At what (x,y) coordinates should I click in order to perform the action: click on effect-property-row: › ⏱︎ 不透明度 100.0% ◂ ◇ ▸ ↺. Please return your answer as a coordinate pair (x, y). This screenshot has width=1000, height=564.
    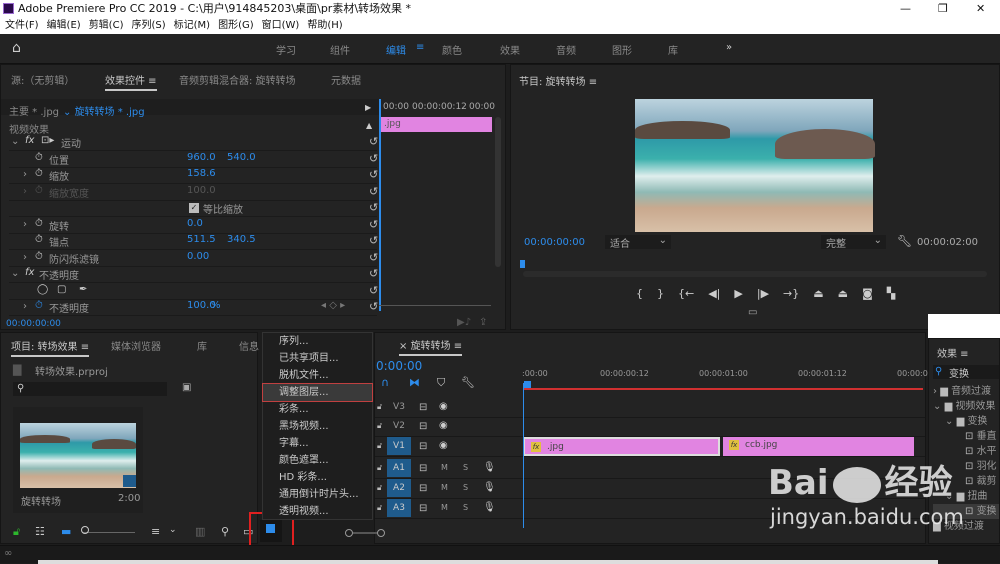
    Looking at the image, I should click on (193, 308).